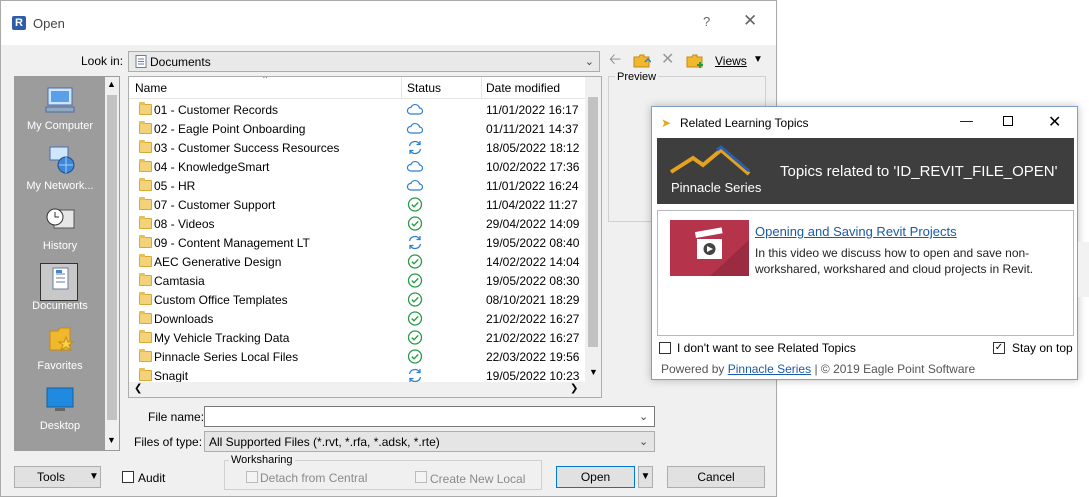 This screenshot has width=1089, height=497. Describe the element at coordinates (523, 88) in the screenshot. I see `column-header-date-modified: Date modified` at that location.